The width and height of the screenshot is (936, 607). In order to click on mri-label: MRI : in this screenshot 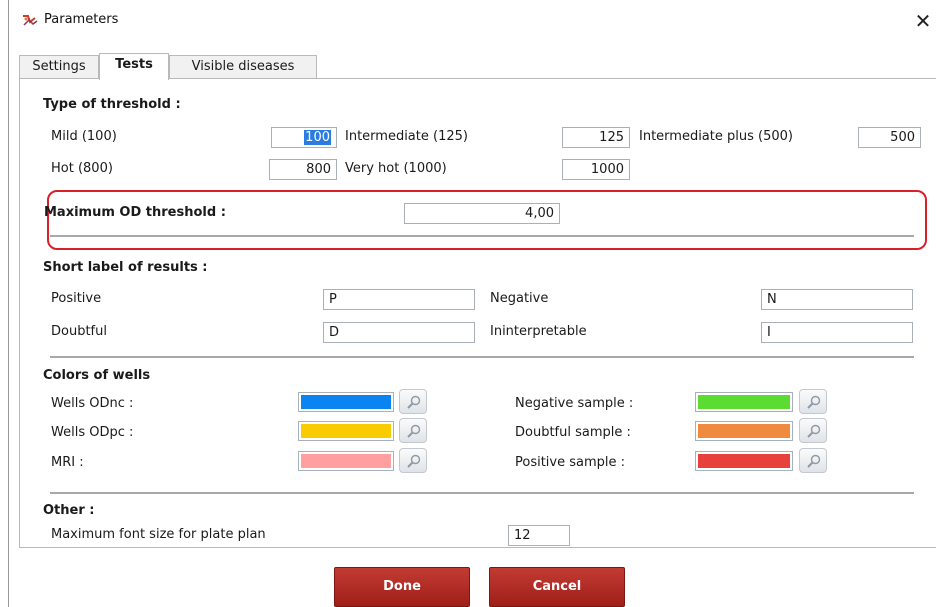, I will do `click(67, 462)`.